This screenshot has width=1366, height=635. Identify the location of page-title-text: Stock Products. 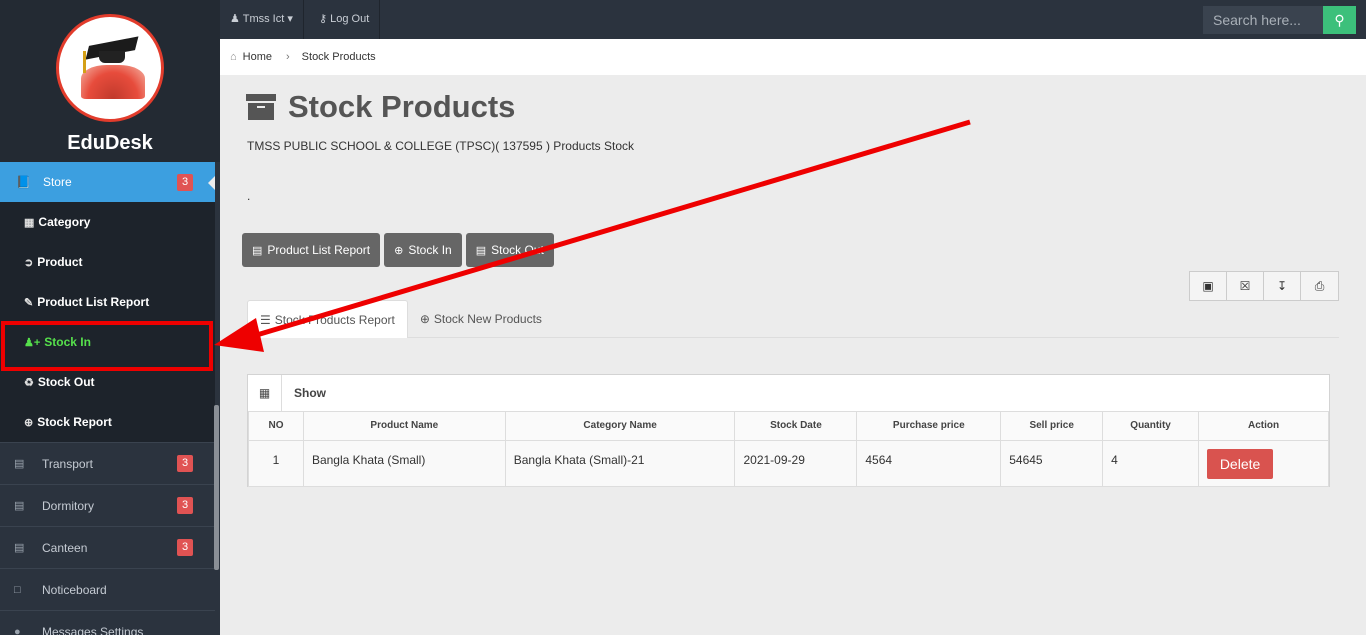
(402, 106).